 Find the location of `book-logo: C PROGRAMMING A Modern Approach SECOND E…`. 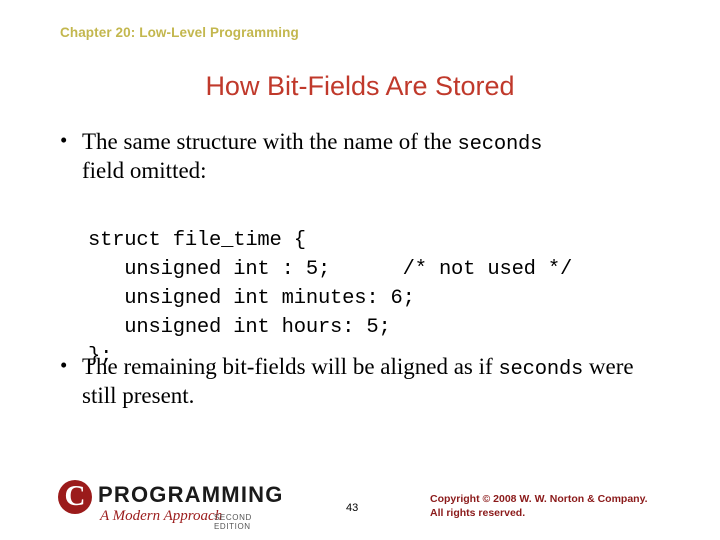

book-logo: C PROGRAMMING A Modern Approach SECOND E… is located at coordinates (170, 505).